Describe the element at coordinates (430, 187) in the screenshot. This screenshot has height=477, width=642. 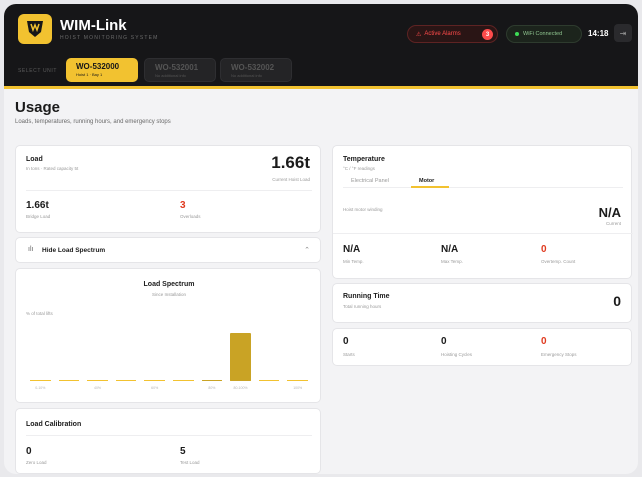
I see `active-tab-indicator` at that location.